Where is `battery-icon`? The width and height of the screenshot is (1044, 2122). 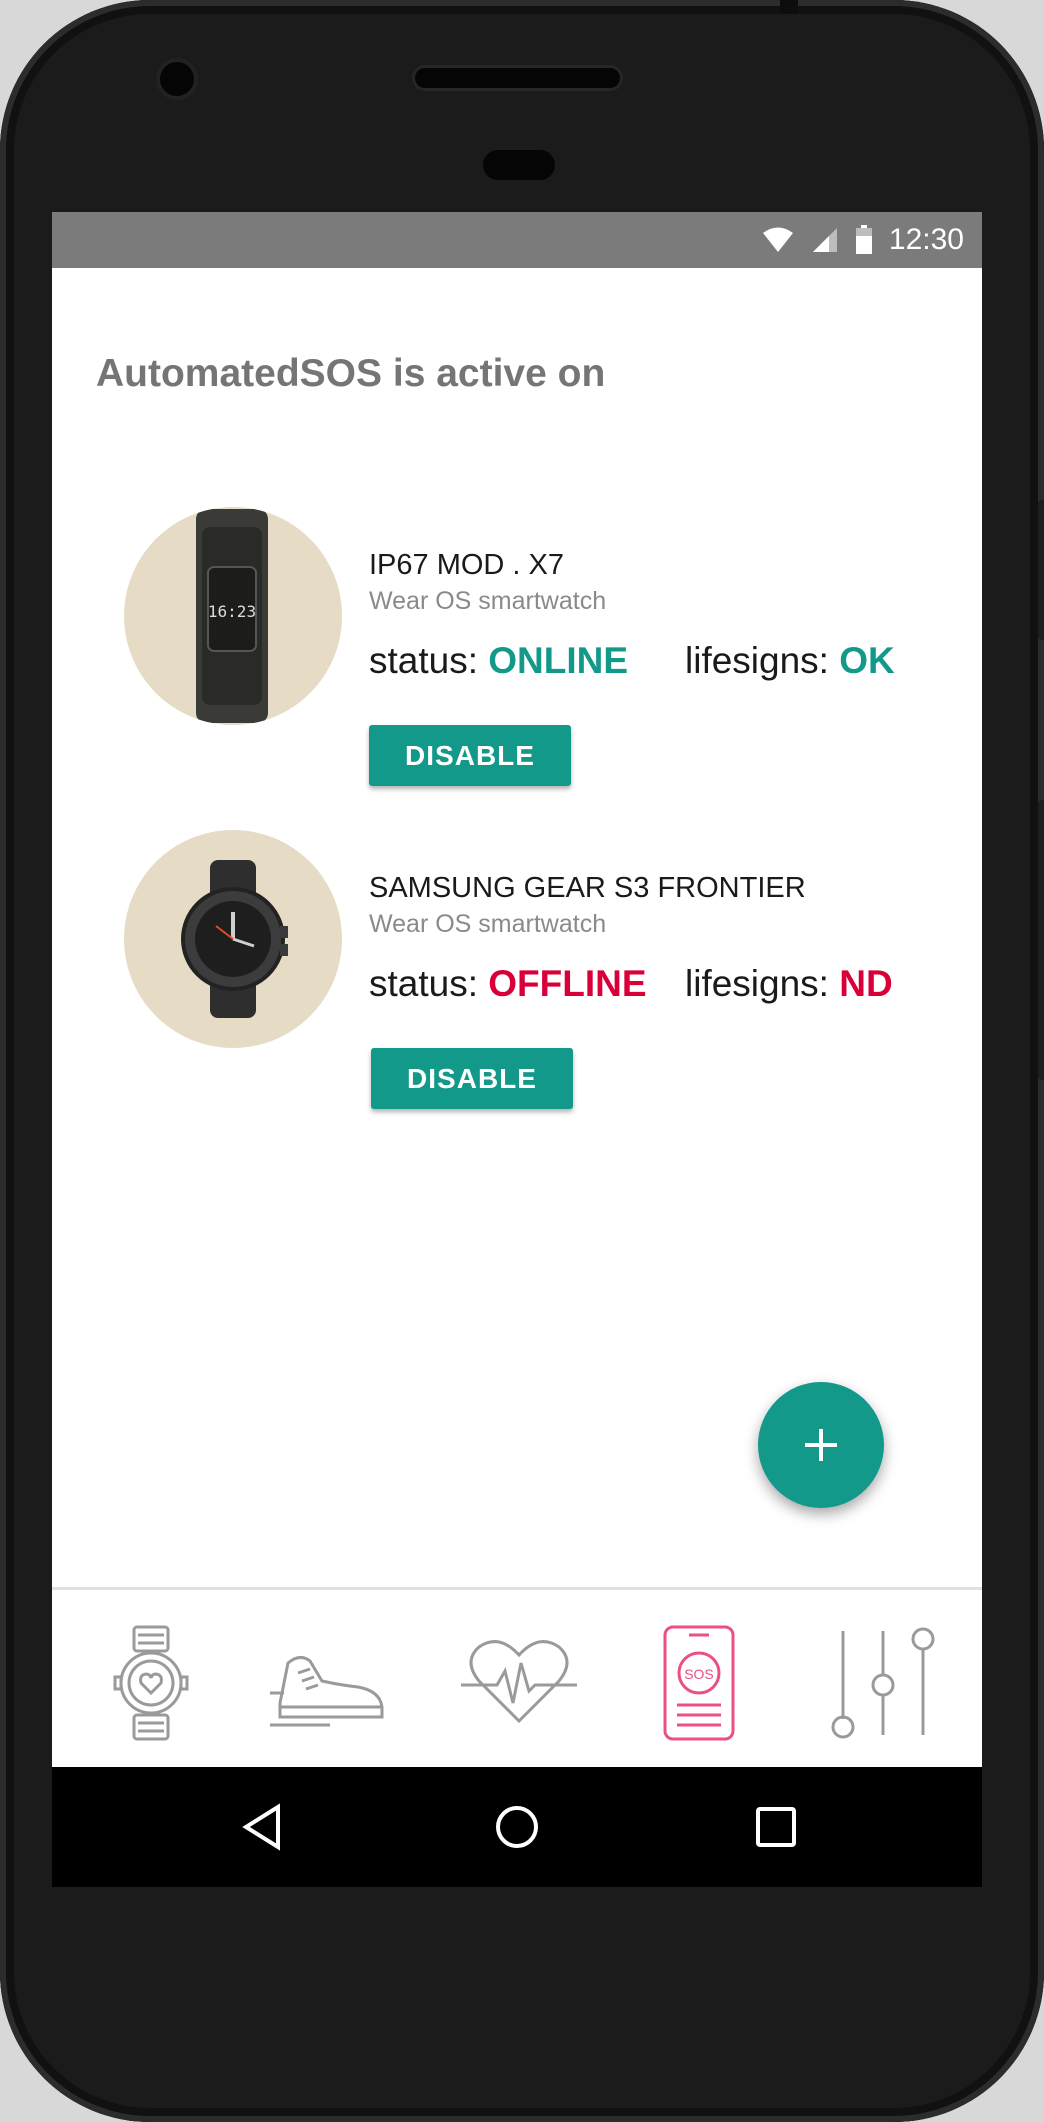 battery-icon is located at coordinates (863, 239).